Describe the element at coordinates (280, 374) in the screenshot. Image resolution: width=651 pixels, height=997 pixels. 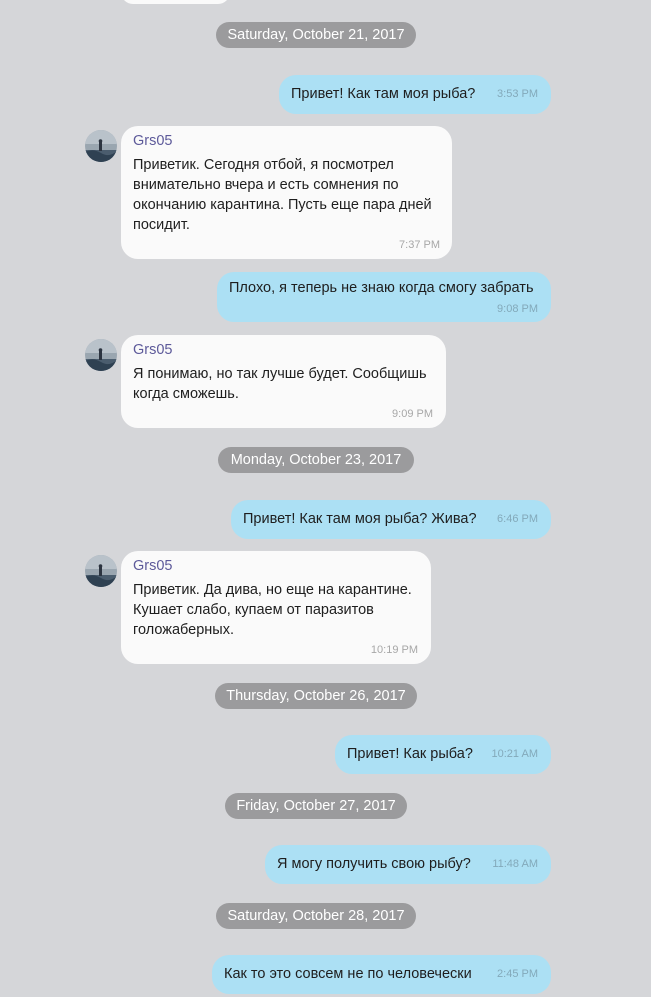
I see `message-text-line: Я понимаю, но так лучше будет. Сообщишь` at that location.